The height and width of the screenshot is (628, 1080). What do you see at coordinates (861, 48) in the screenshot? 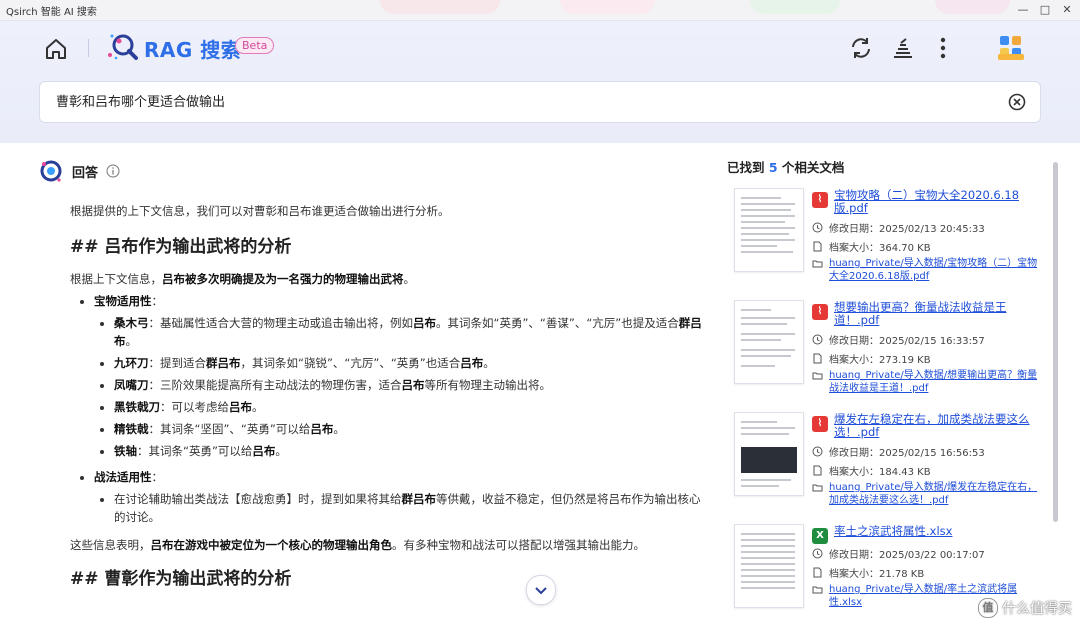
I see `refresh-icon` at bounding box center [861, 48].